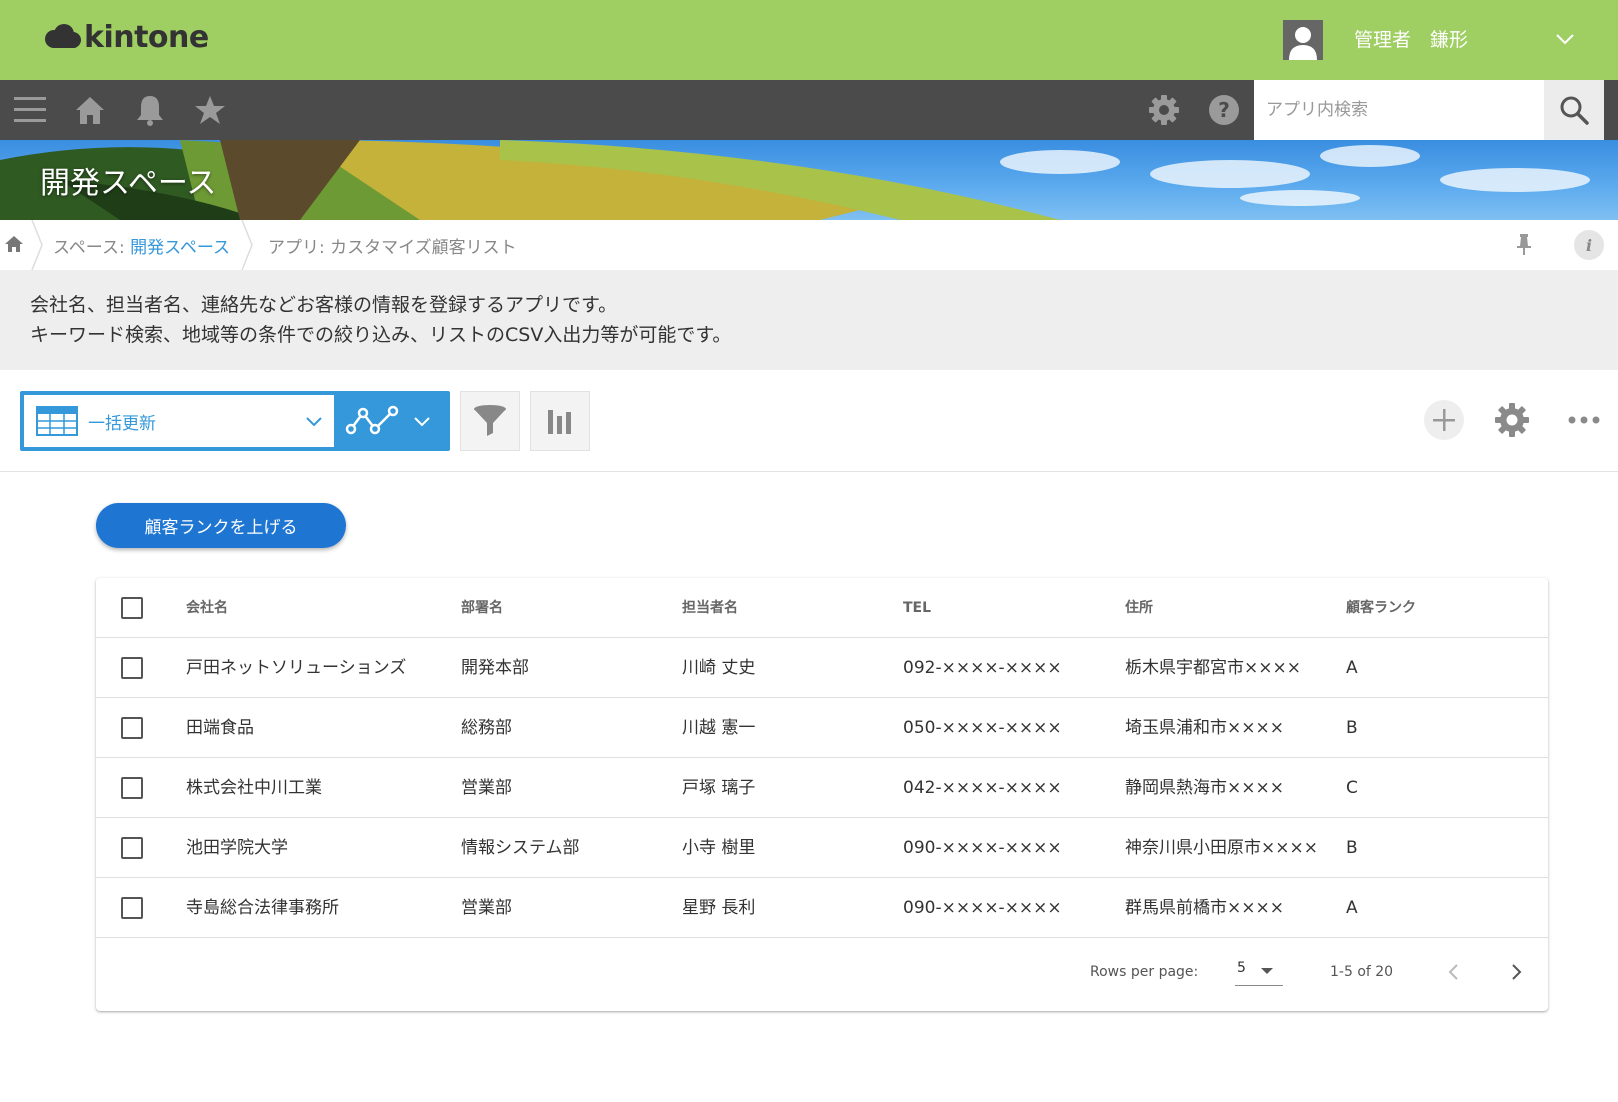  What do you see at coordinates (207, 608) in the screenshot?
I see `column-header: 会社名` at bounding box center [207, 608].